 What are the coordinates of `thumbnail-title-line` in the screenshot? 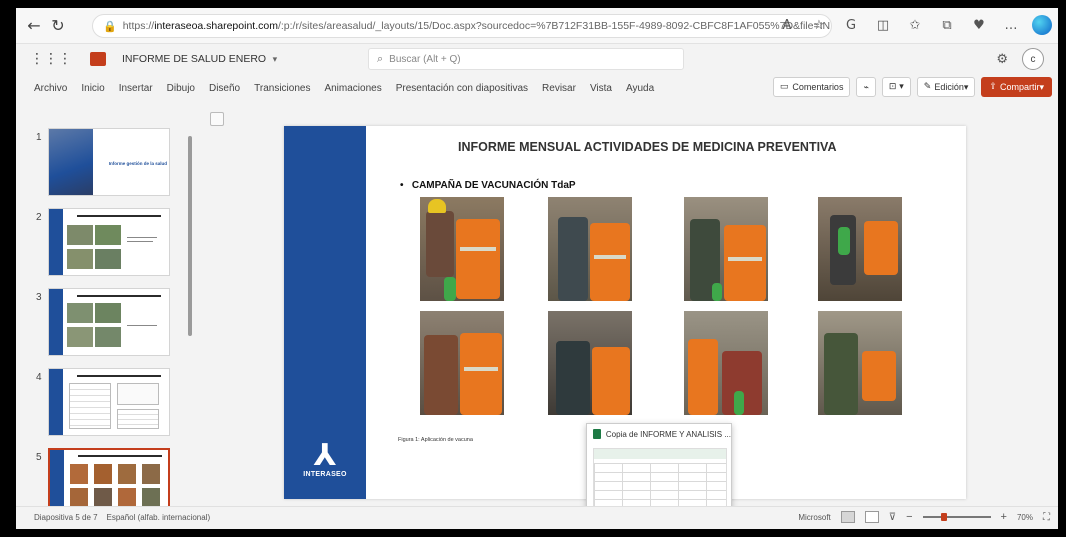 It's located at (119, 296).